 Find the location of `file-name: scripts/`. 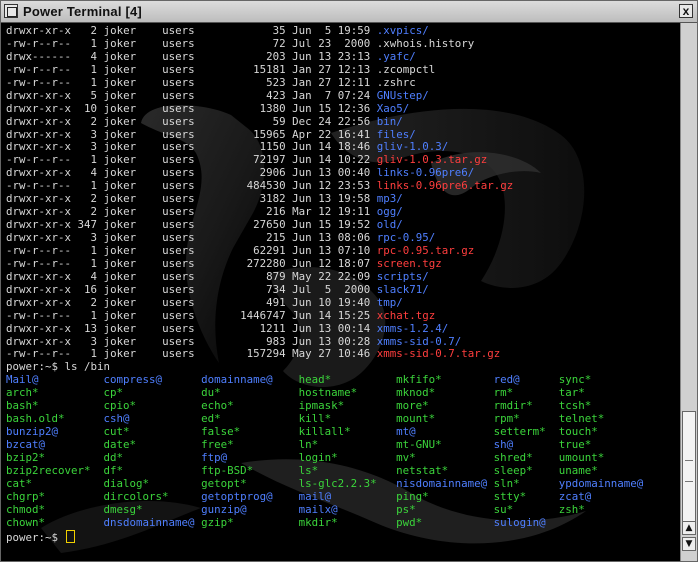

file-name: scripts/ is located at coordinates (402, 276).